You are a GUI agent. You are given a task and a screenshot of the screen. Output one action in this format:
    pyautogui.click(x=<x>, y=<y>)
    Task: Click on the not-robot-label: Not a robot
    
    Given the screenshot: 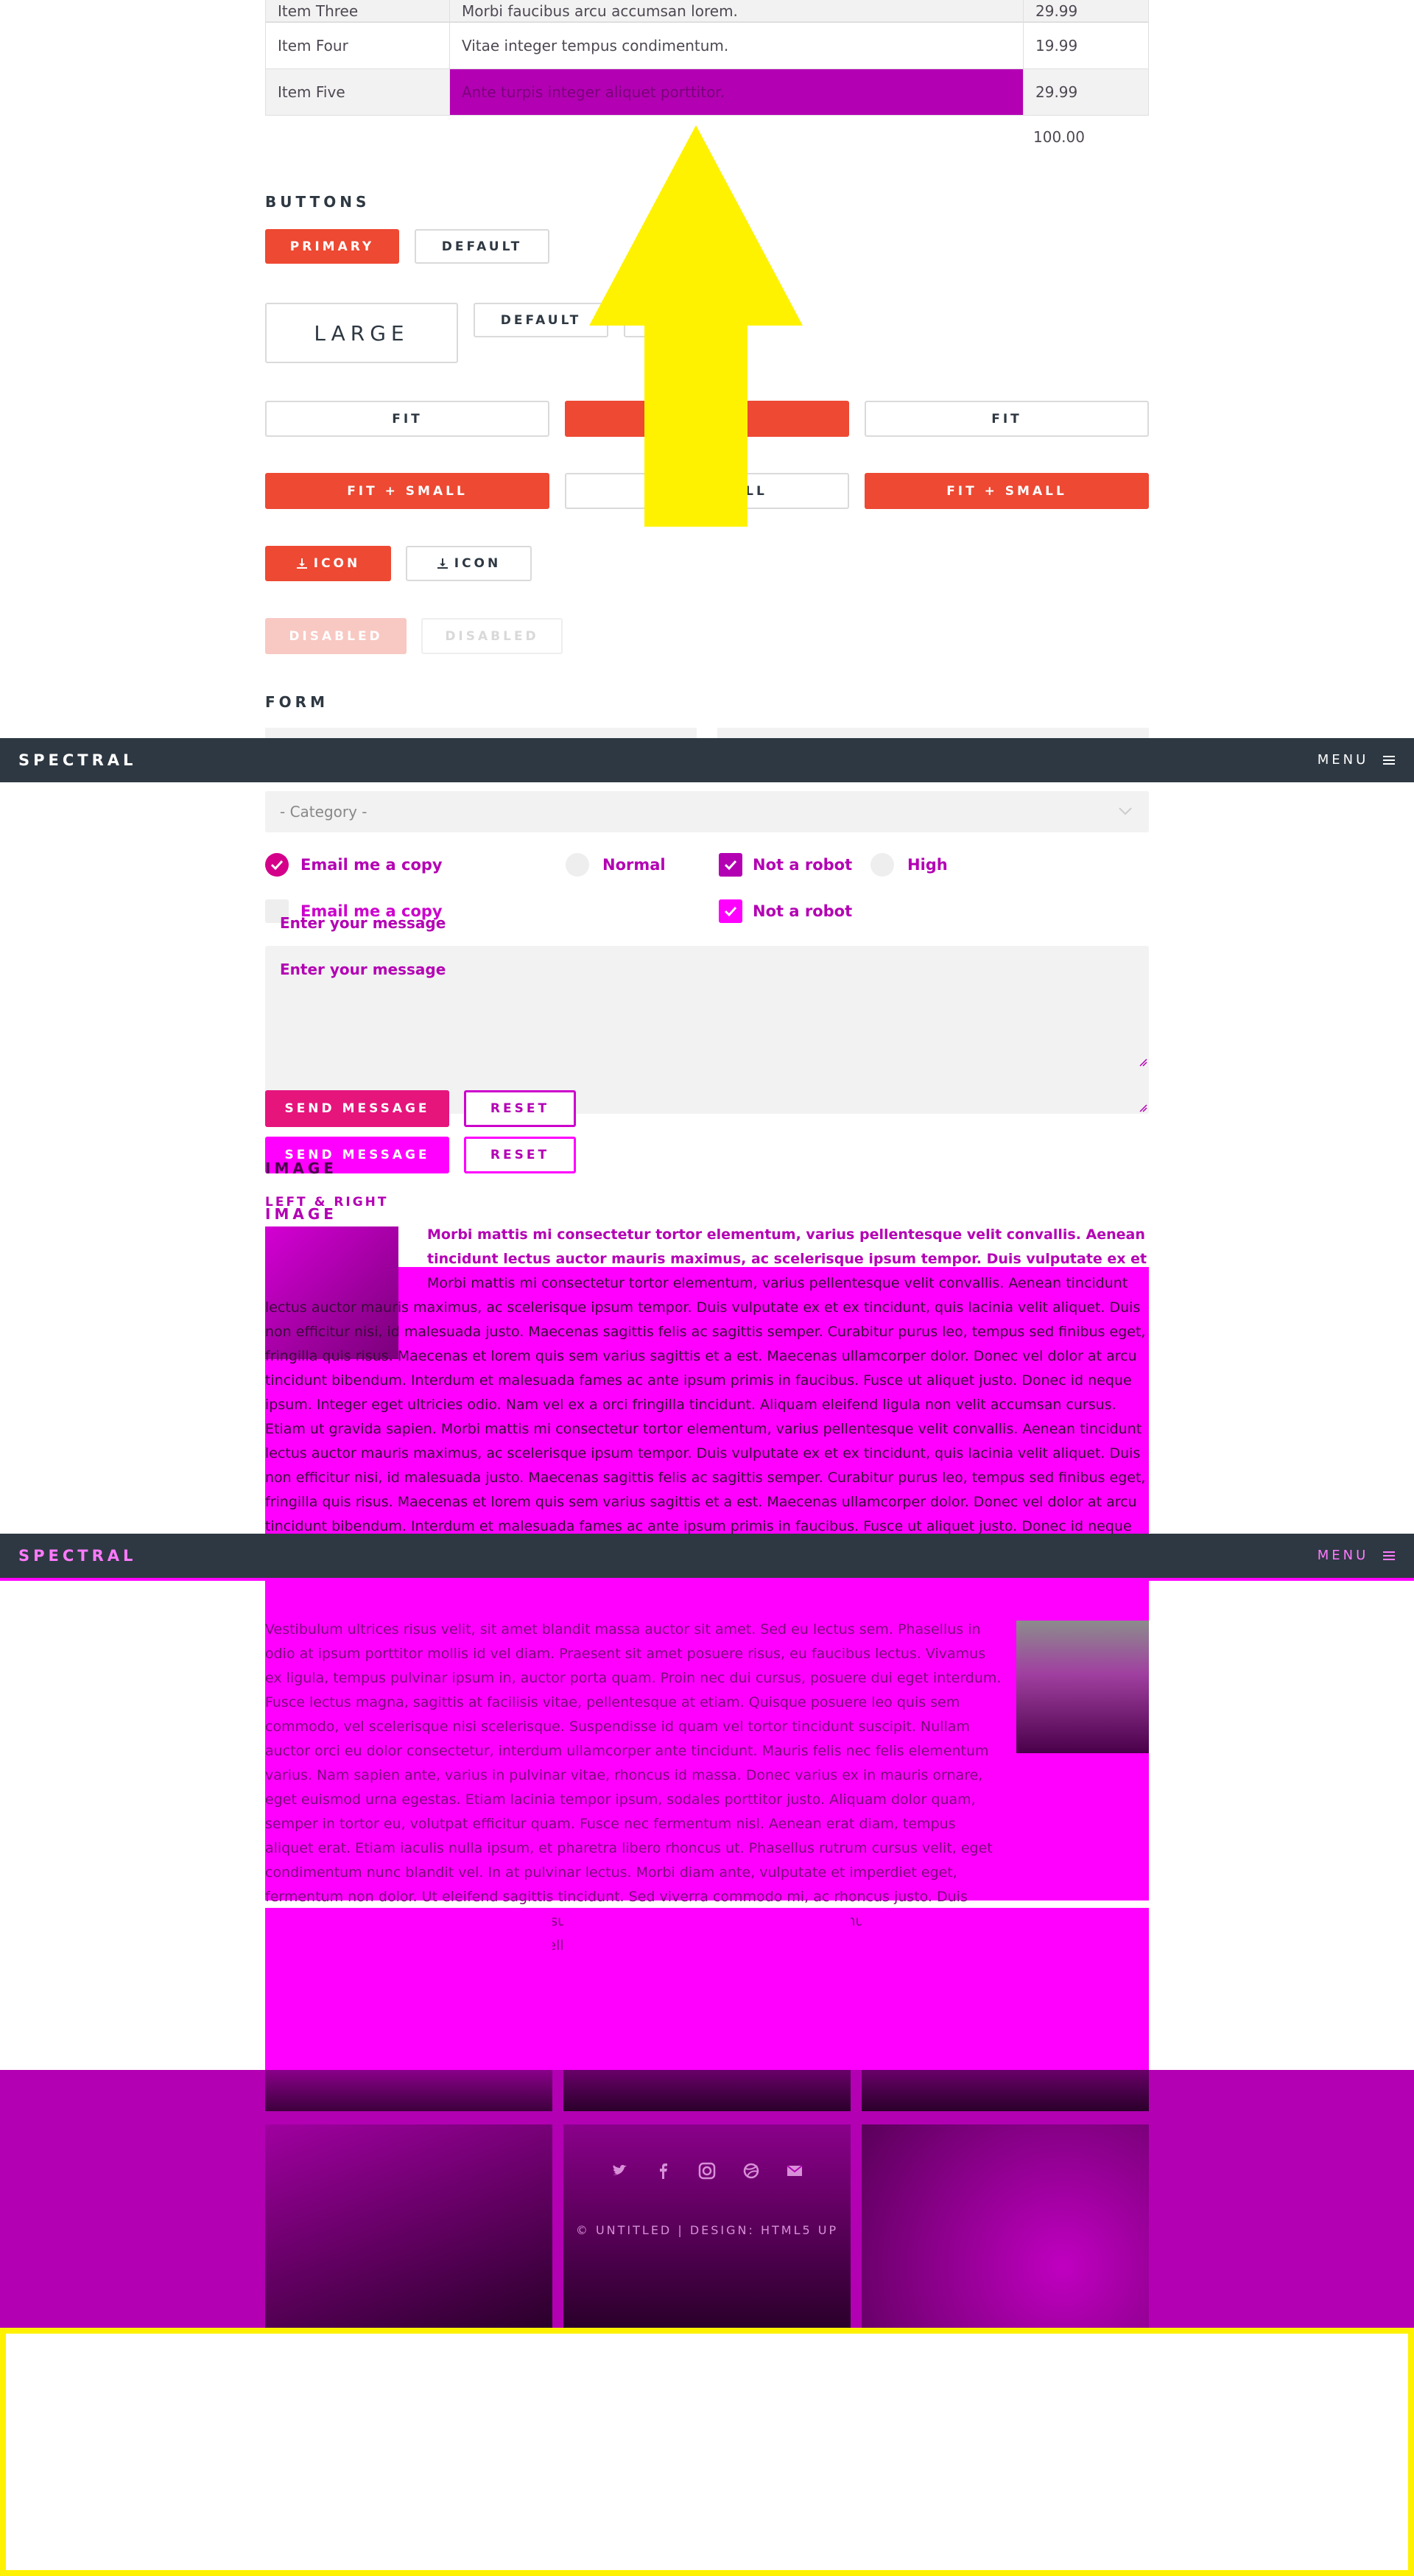 What is the action you would take?
    pyautogui.click(x=803, y=865)
    